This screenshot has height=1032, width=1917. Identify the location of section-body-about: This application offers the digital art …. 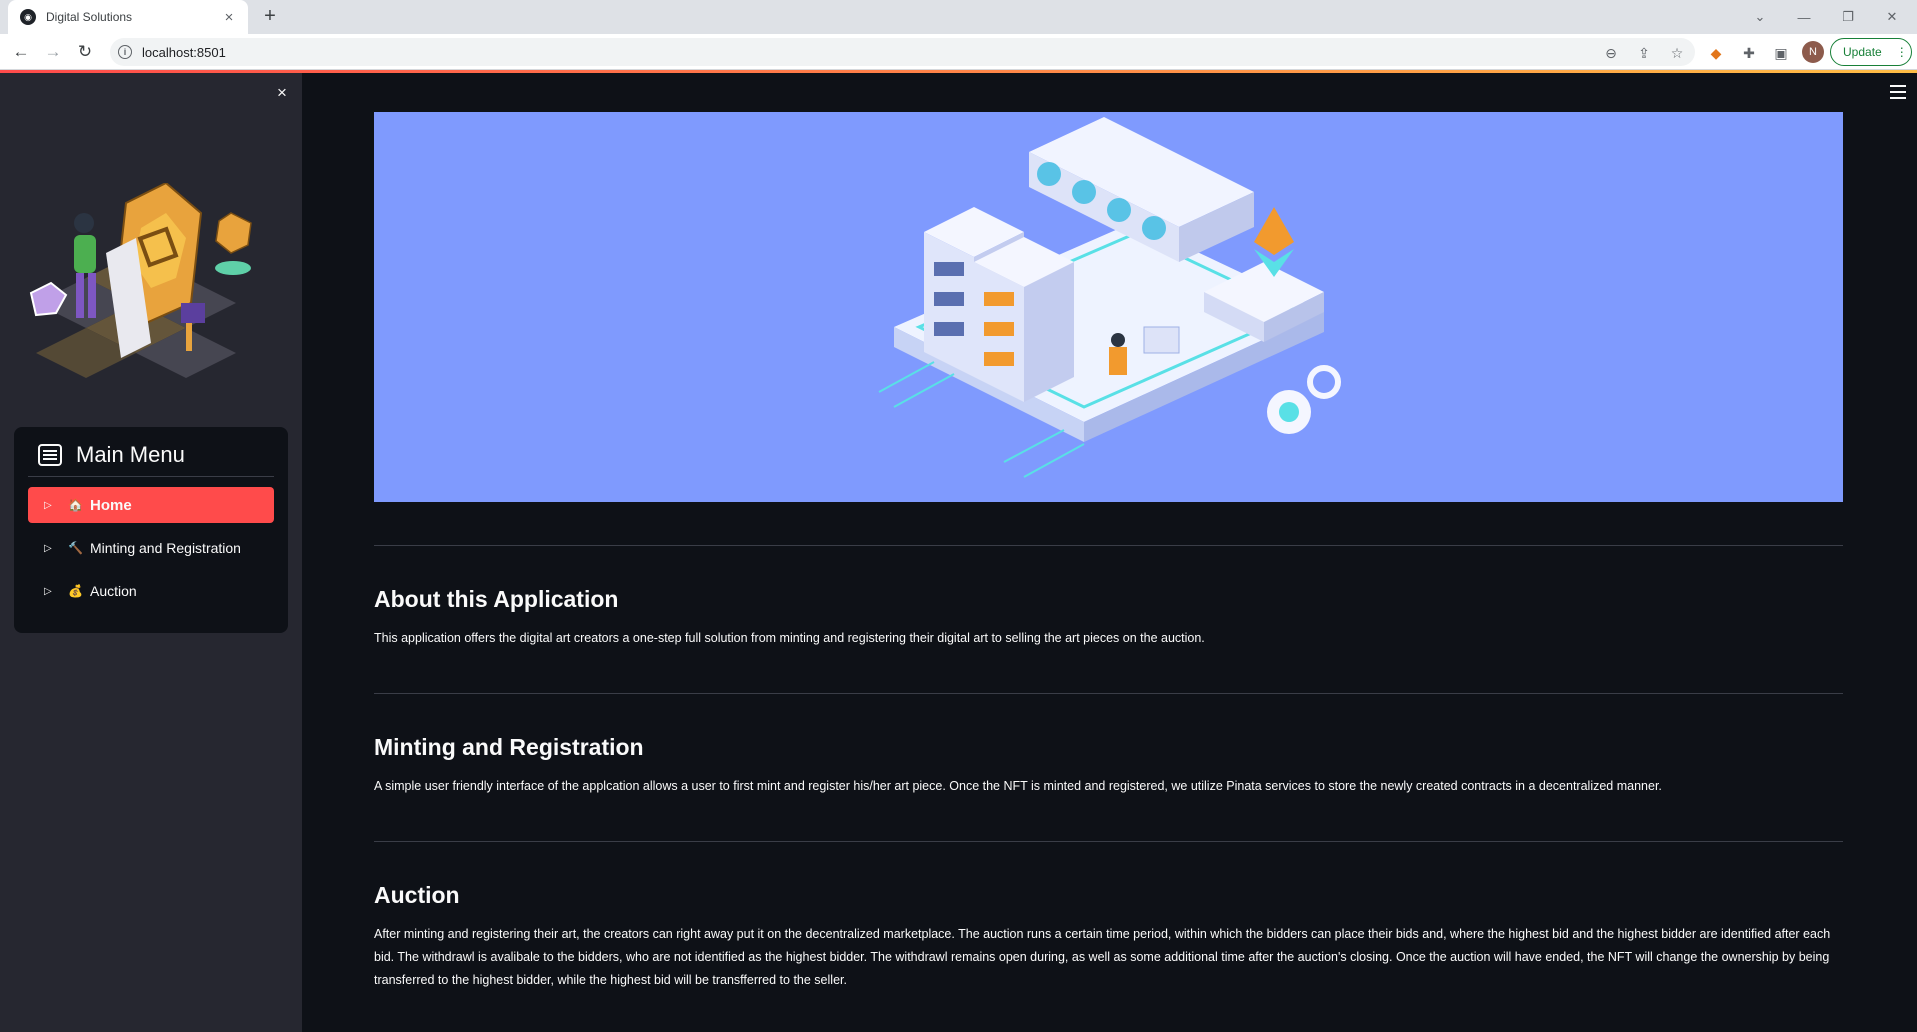
(789, 638).